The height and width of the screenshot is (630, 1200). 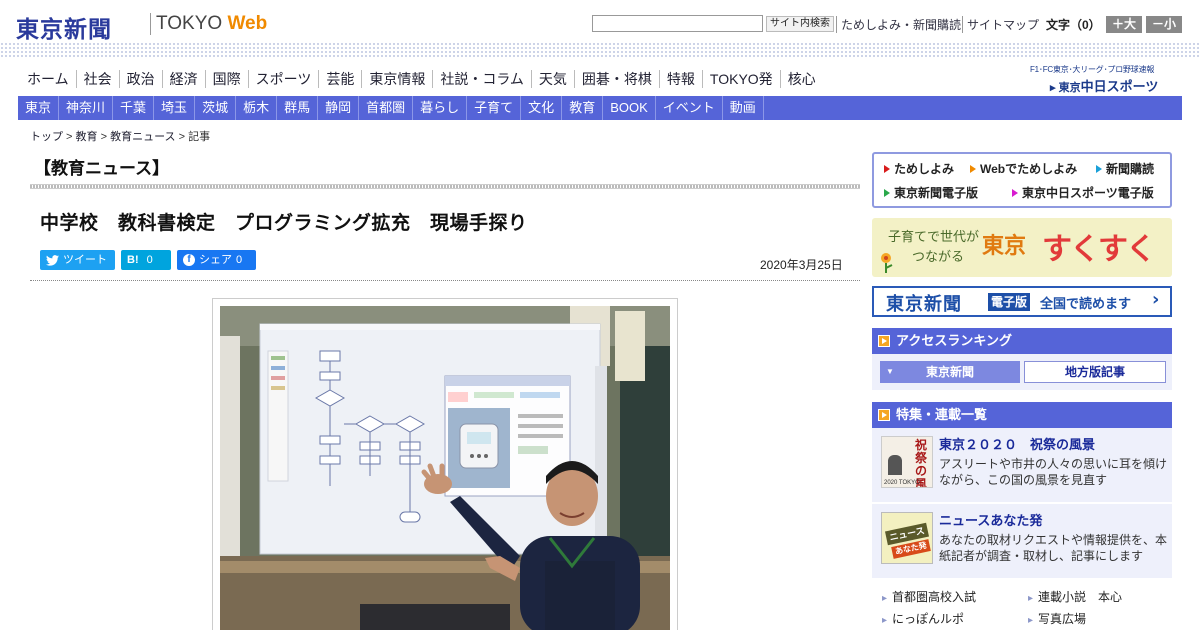 What do you see at coordinates (742, 79) in the screenshot?
I see `nav-tokyo-hatsu: TOKYO発` at bounding box center [742, 79].